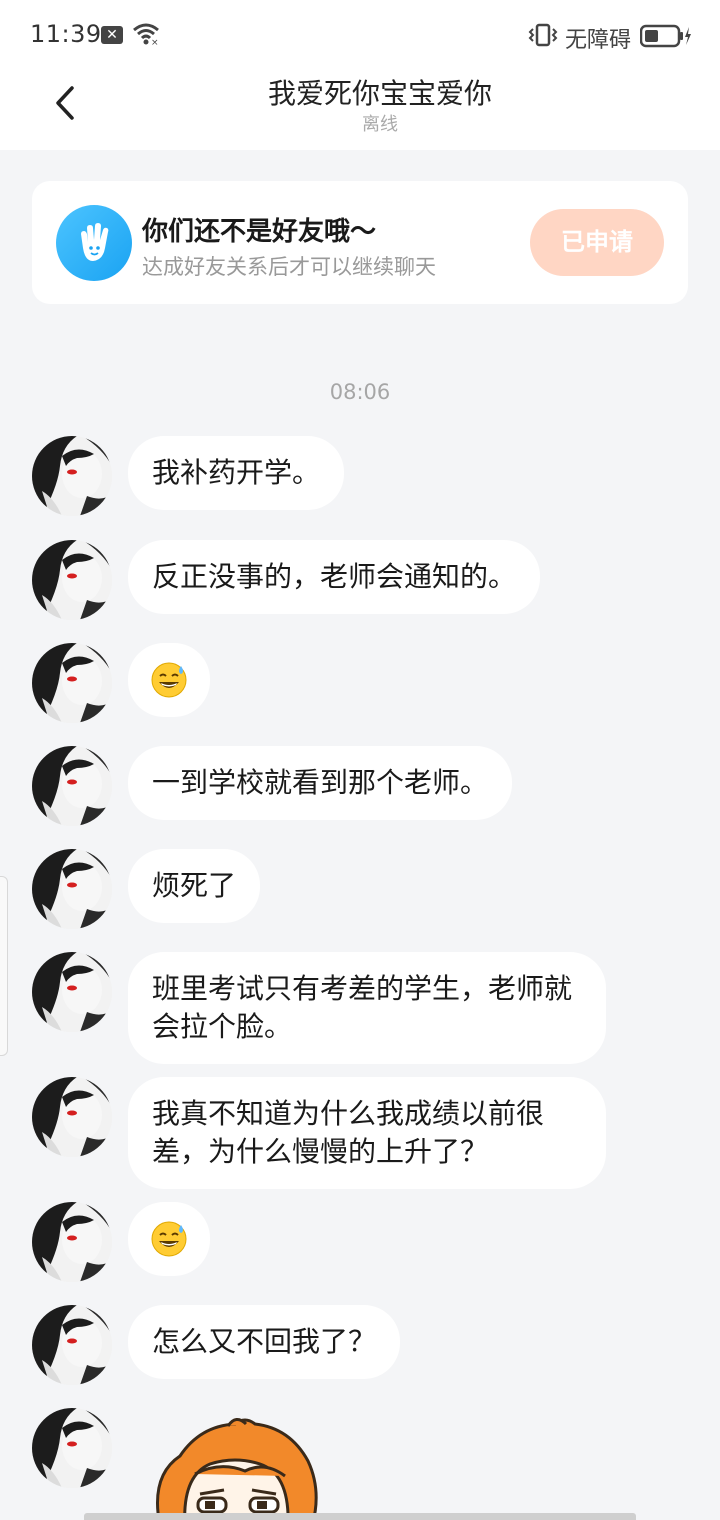 The width and height of the screenshot is (720, 1520). Describe the element at coordinates (360, 35) in the screenshot. I see `status-bar: 11:39 ✕ × 无障碍` at that location.